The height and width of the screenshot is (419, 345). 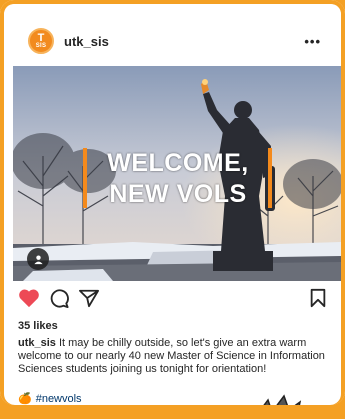 What do you see at coordinates (25, 399) in the screenshot?
I see `orange-emoji: 🍊` at bounding box center [25, 399].